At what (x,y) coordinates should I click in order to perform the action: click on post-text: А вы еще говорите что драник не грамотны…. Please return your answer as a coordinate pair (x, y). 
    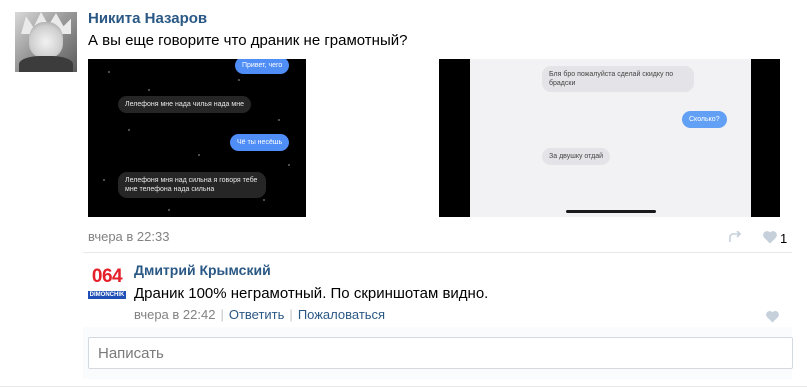
    Looking at the image, I should click on (248, 40).